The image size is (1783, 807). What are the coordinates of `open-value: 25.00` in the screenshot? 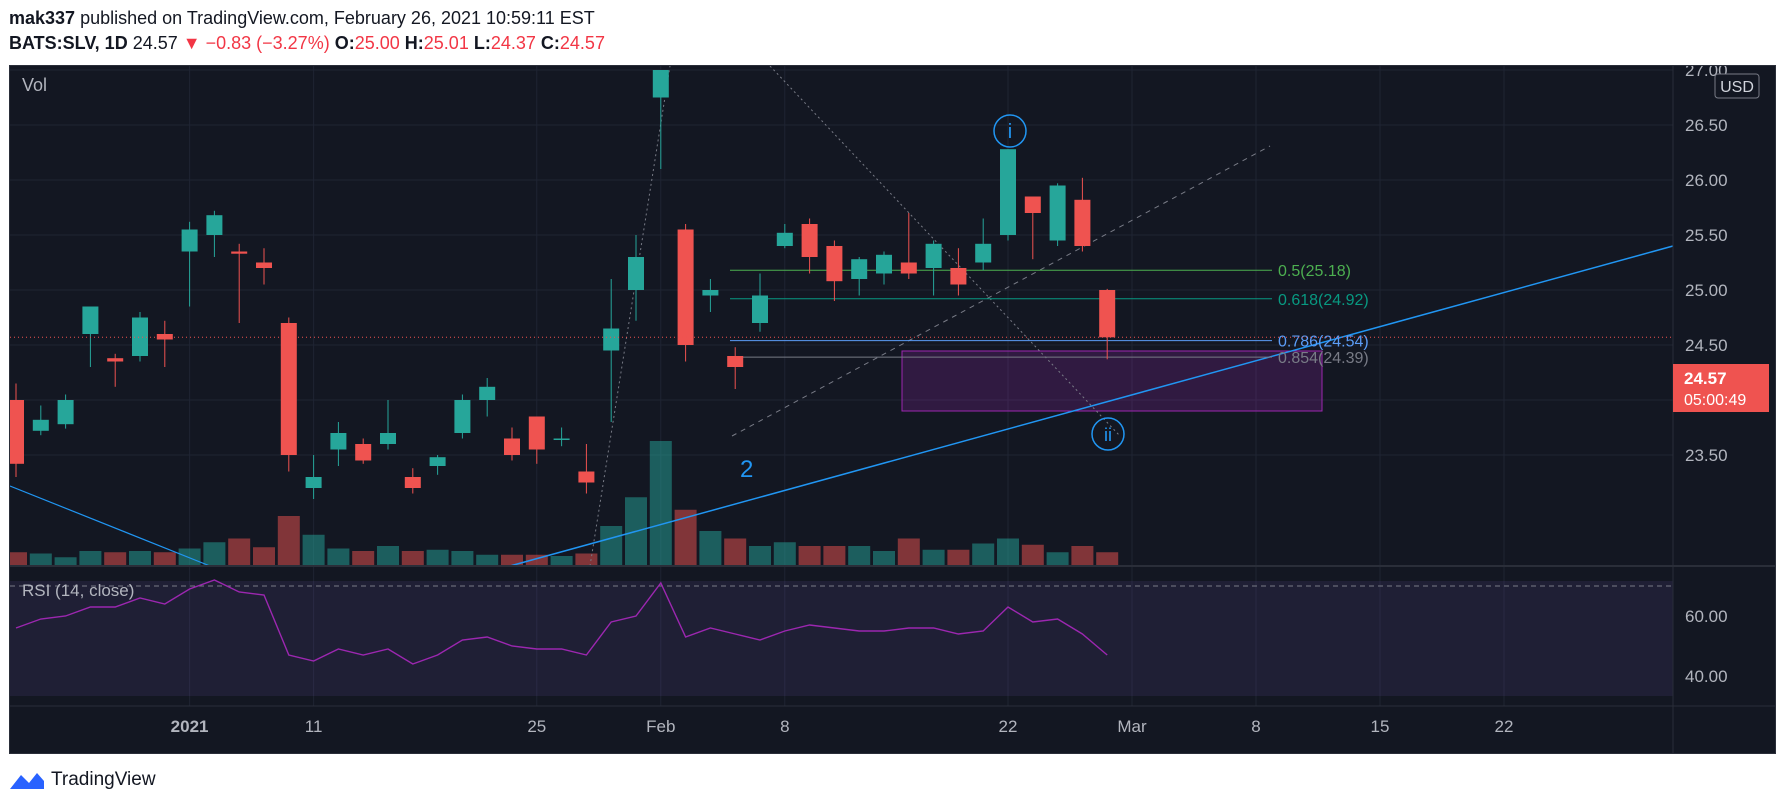 It's located at (377, 43).